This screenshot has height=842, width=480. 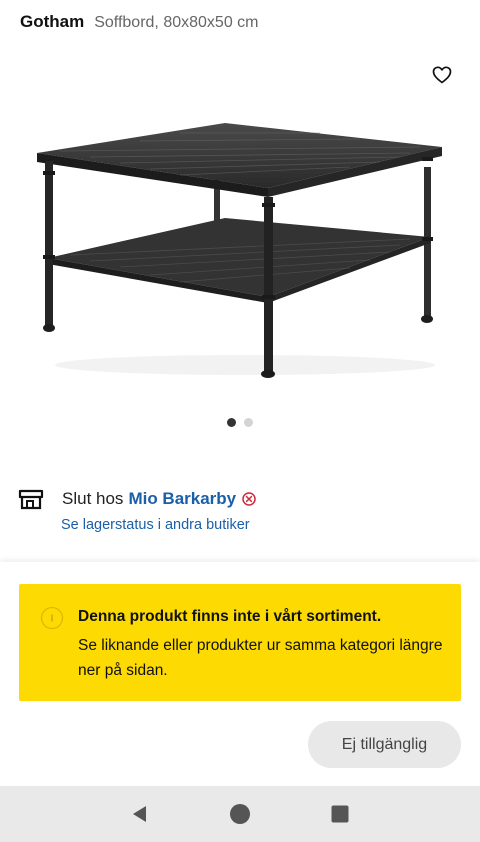 I want to click on unavailable-button: Ej tillgänglig, so click(x=384, y=744).